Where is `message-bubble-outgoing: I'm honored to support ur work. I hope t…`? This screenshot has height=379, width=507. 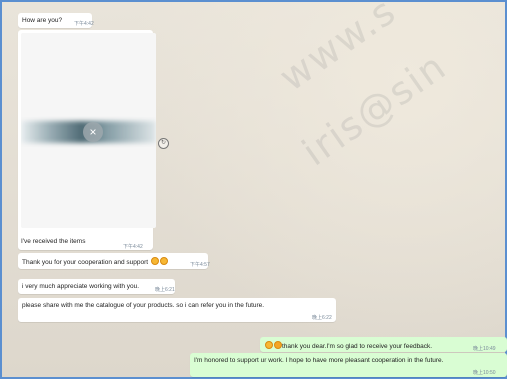
message-bubble-outgoing: I'm honored to support ur work. I hope t… is located at coordinates (348, 365).